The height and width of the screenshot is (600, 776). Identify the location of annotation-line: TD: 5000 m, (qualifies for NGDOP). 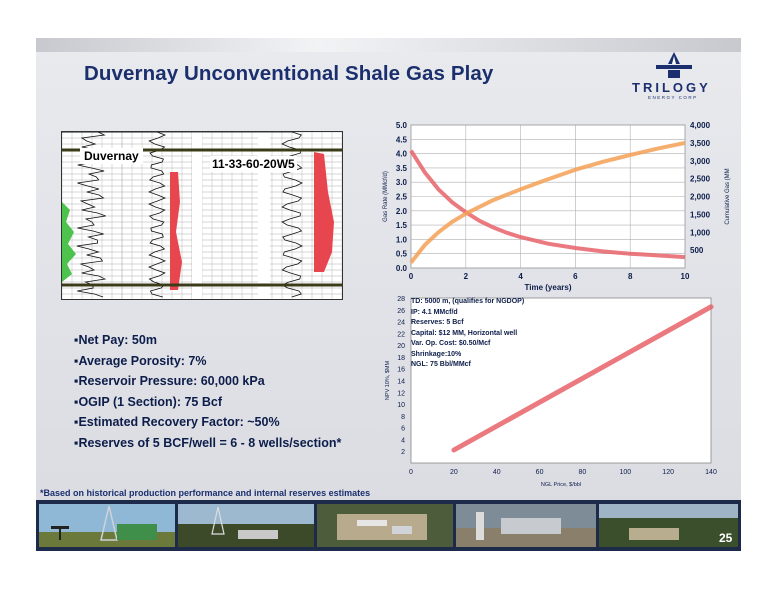
(468, 301).